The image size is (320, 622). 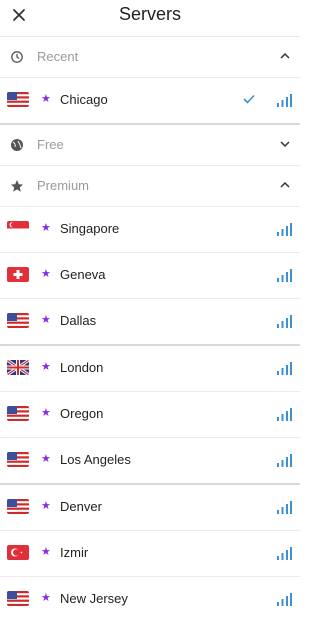 I want to click on server-city: Los Angeles, so click(x=95, y=459).